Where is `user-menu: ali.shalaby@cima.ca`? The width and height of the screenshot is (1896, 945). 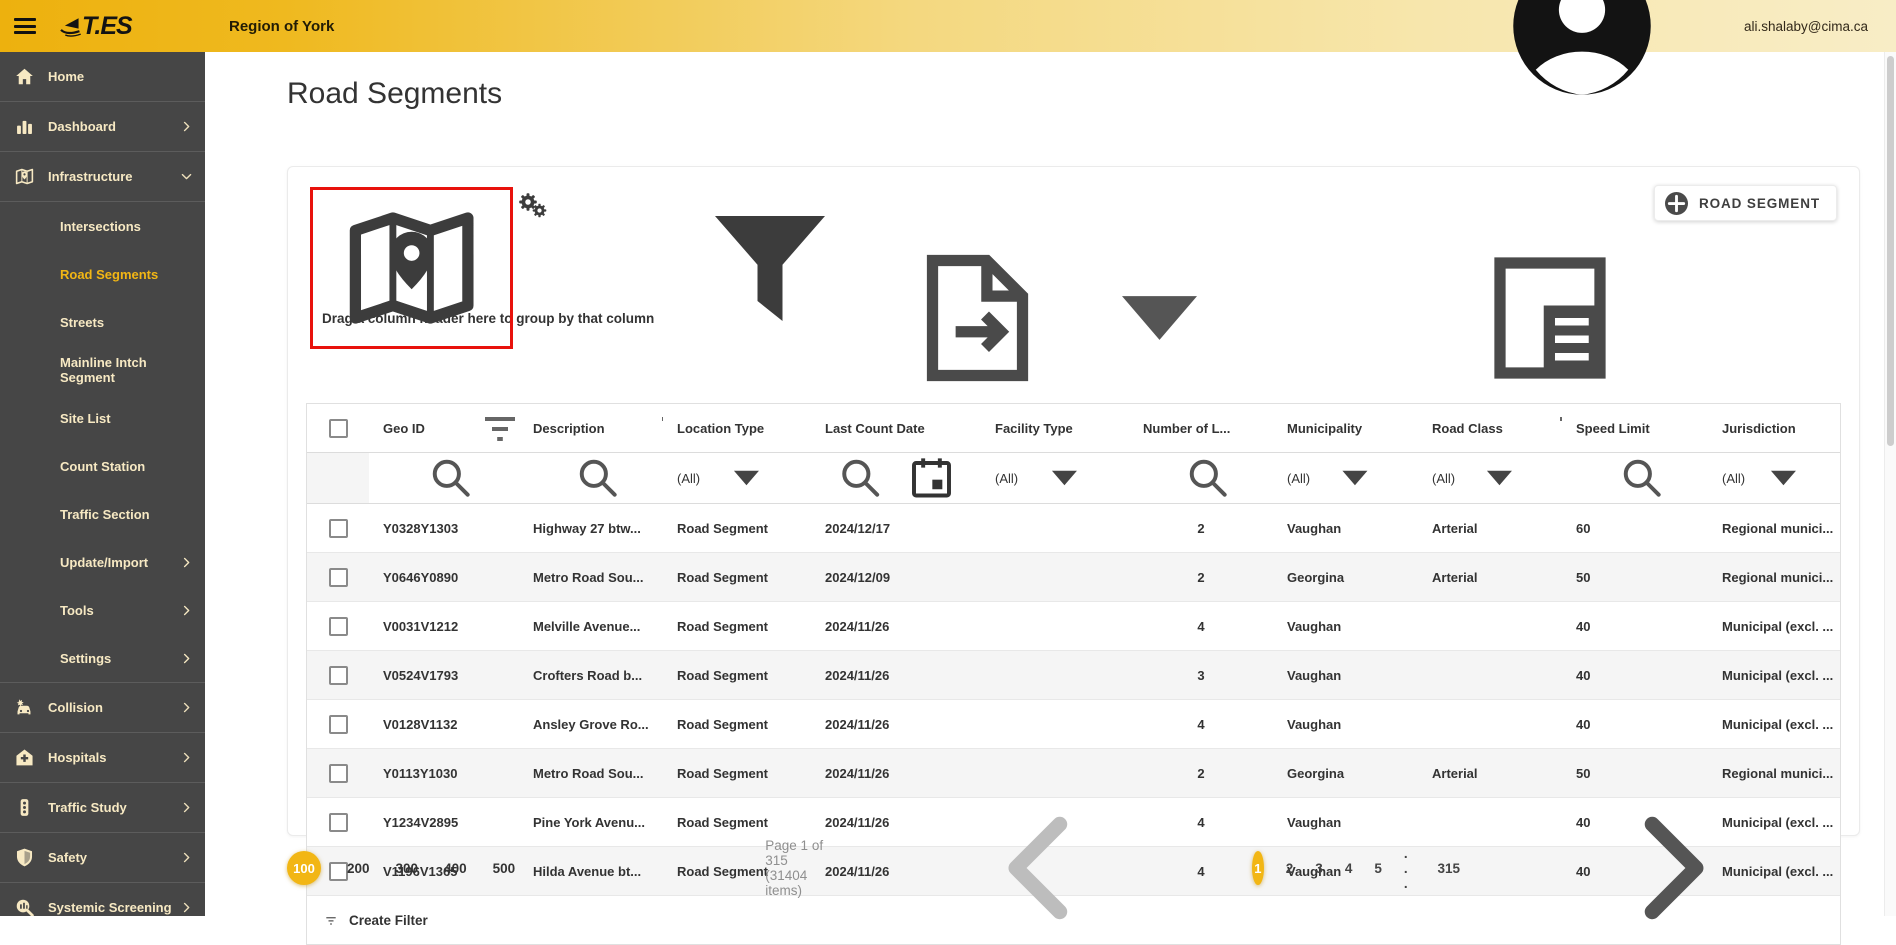
user-menu: ali.shalaby@cima.ca is located at coordinates (1664, 50).